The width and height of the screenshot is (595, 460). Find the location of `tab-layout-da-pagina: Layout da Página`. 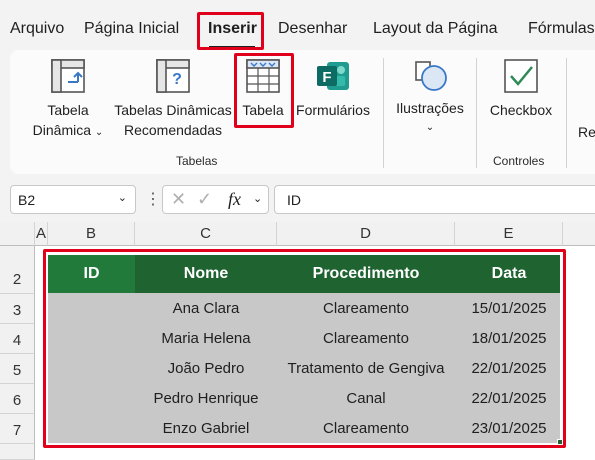

tab-layout-da-pagina: Layout da Página is located at coordinates (435, 29).